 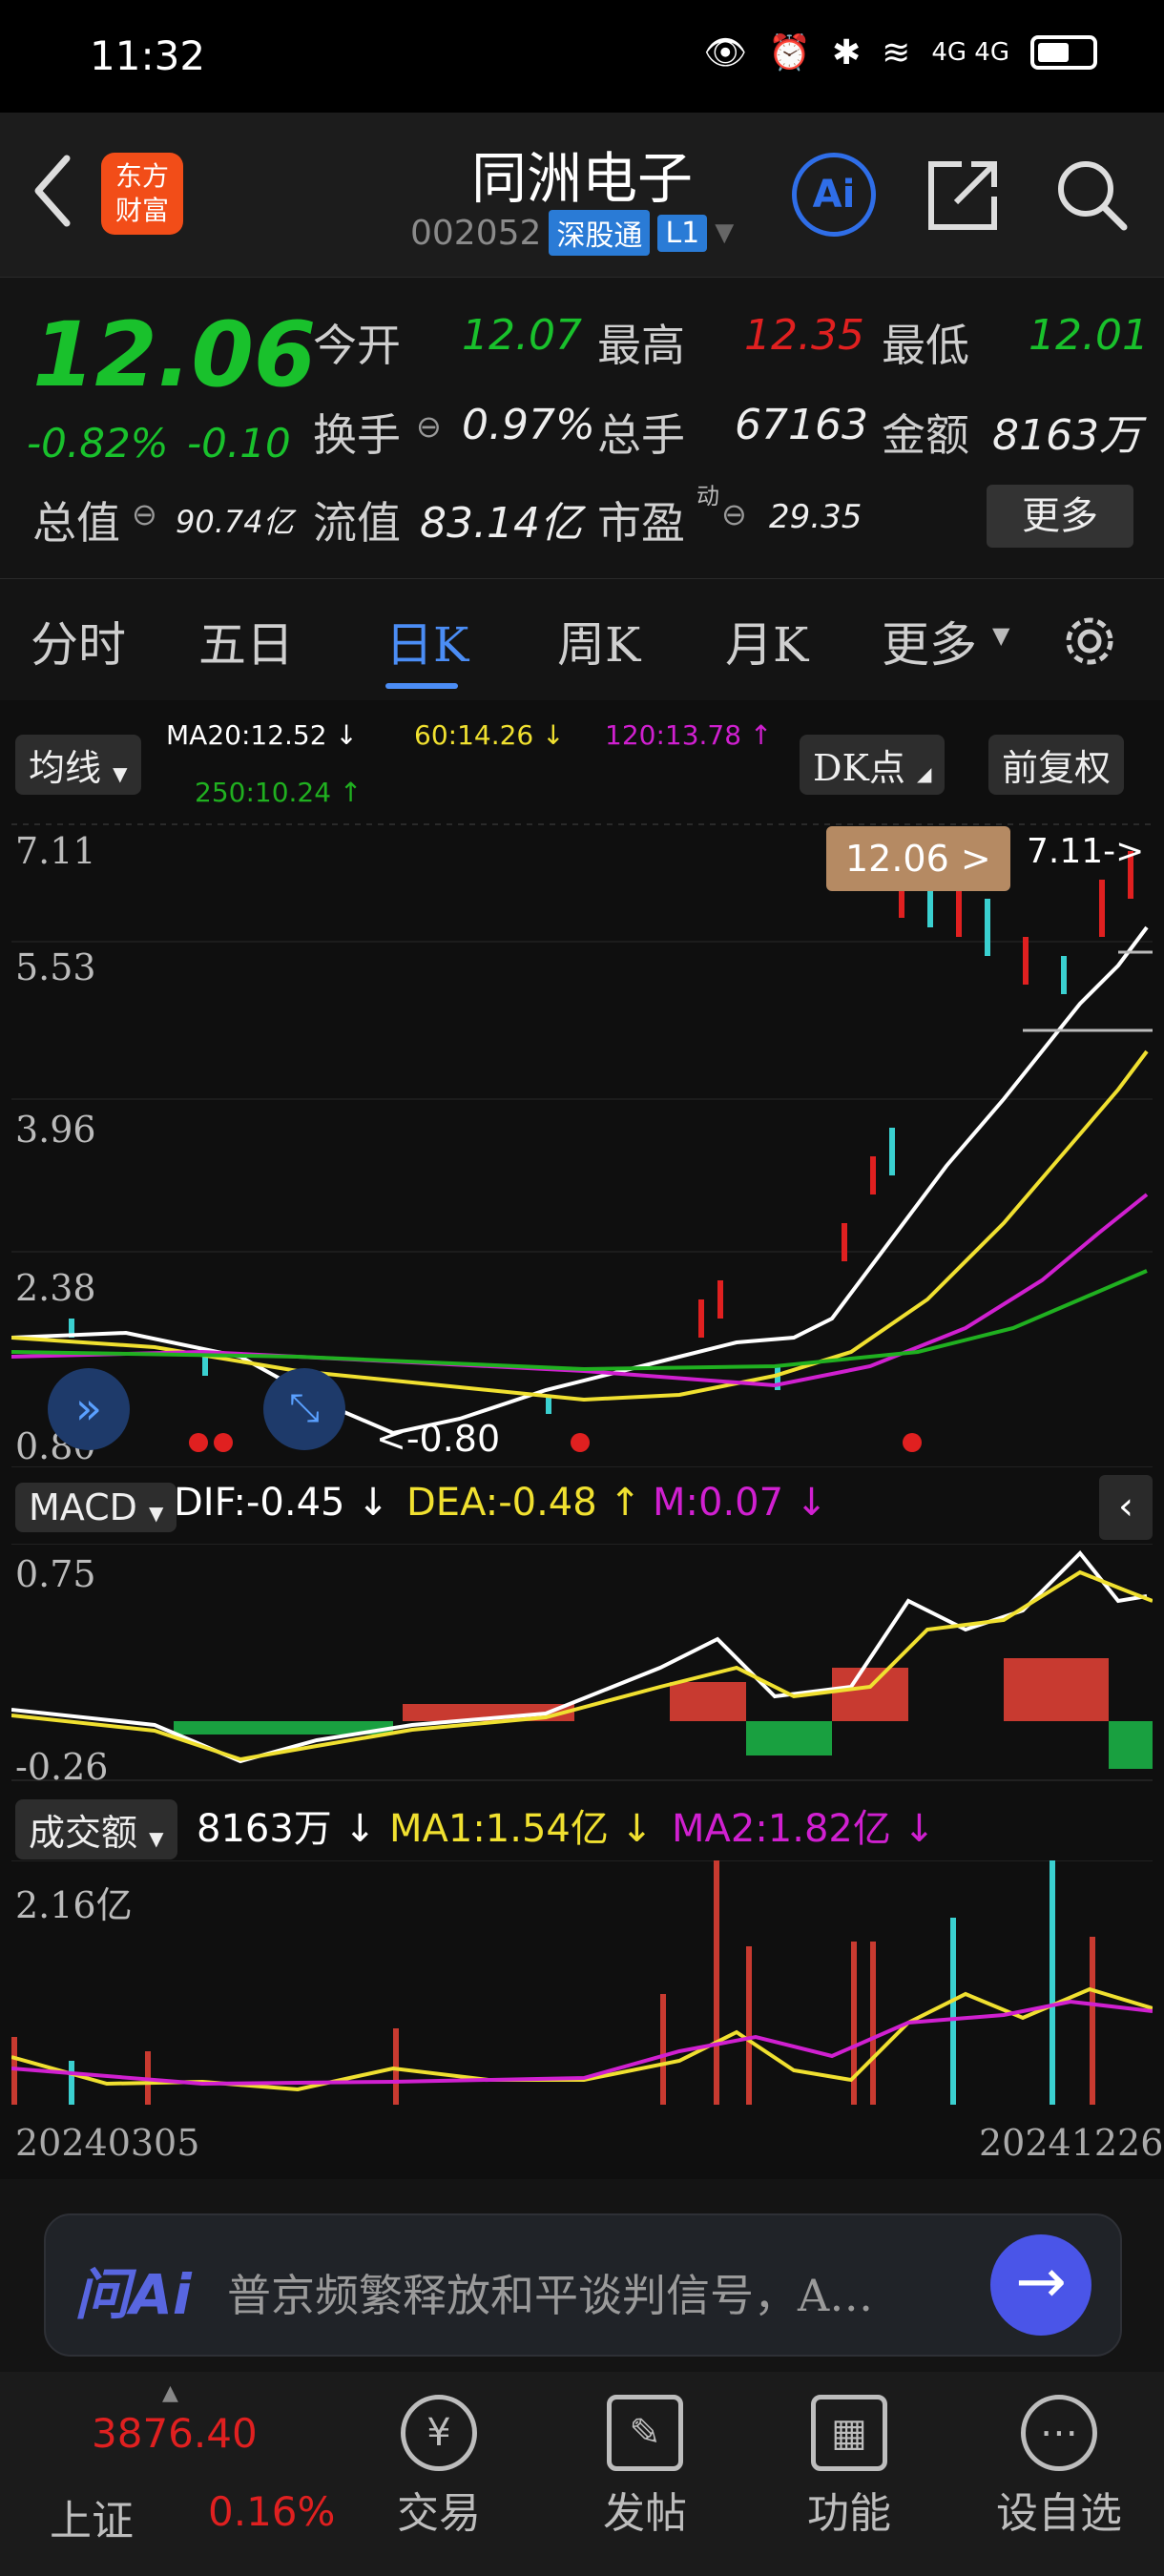 What do you see at coordinates (926, 435) in the screenshot?
I see `amount-label: 金额` at bounding box center [926, 435].